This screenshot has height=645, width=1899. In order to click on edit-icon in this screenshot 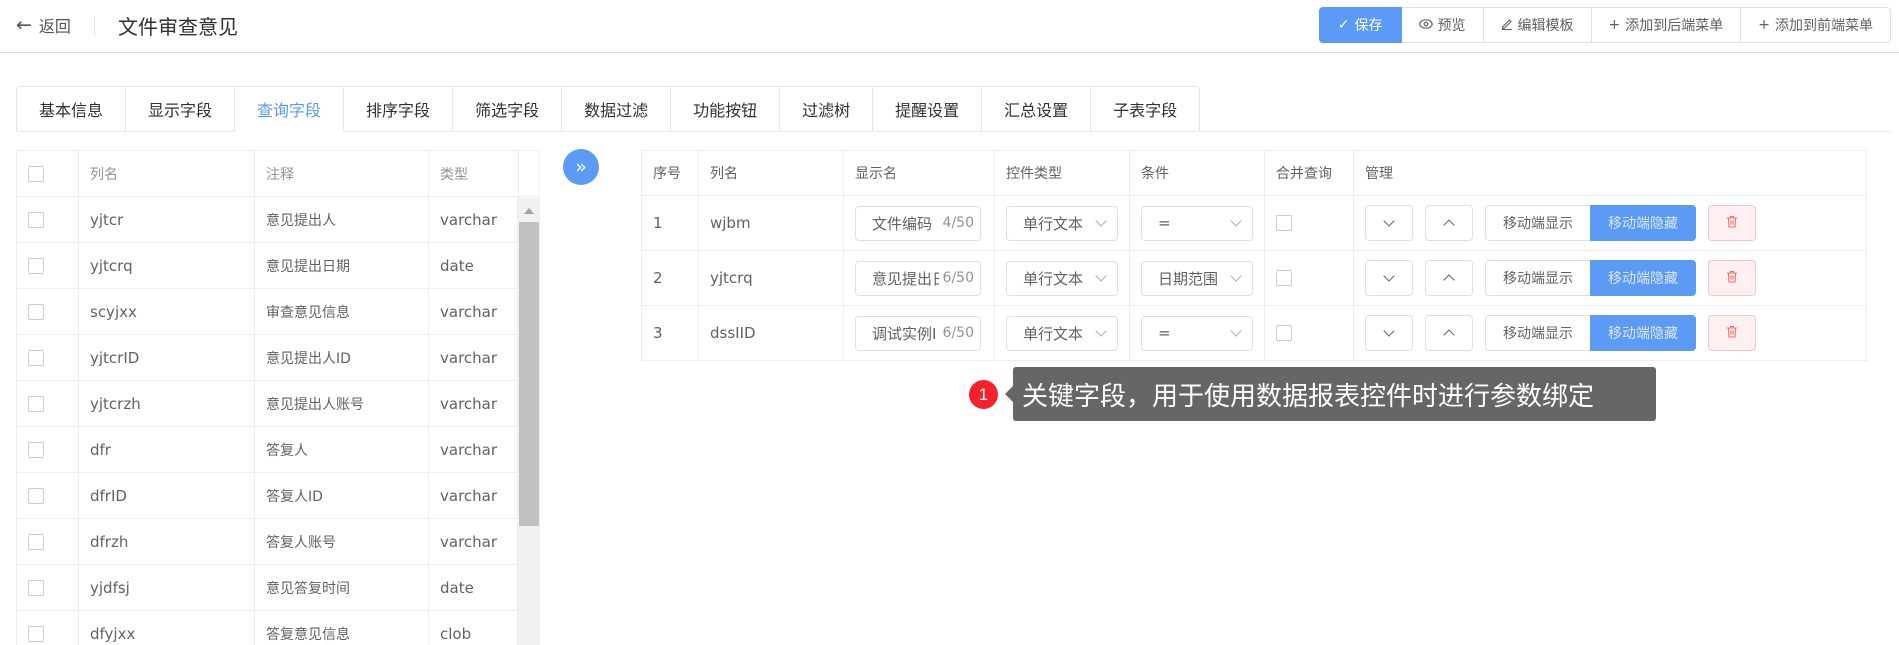, I will do `click(1507, 25)`.